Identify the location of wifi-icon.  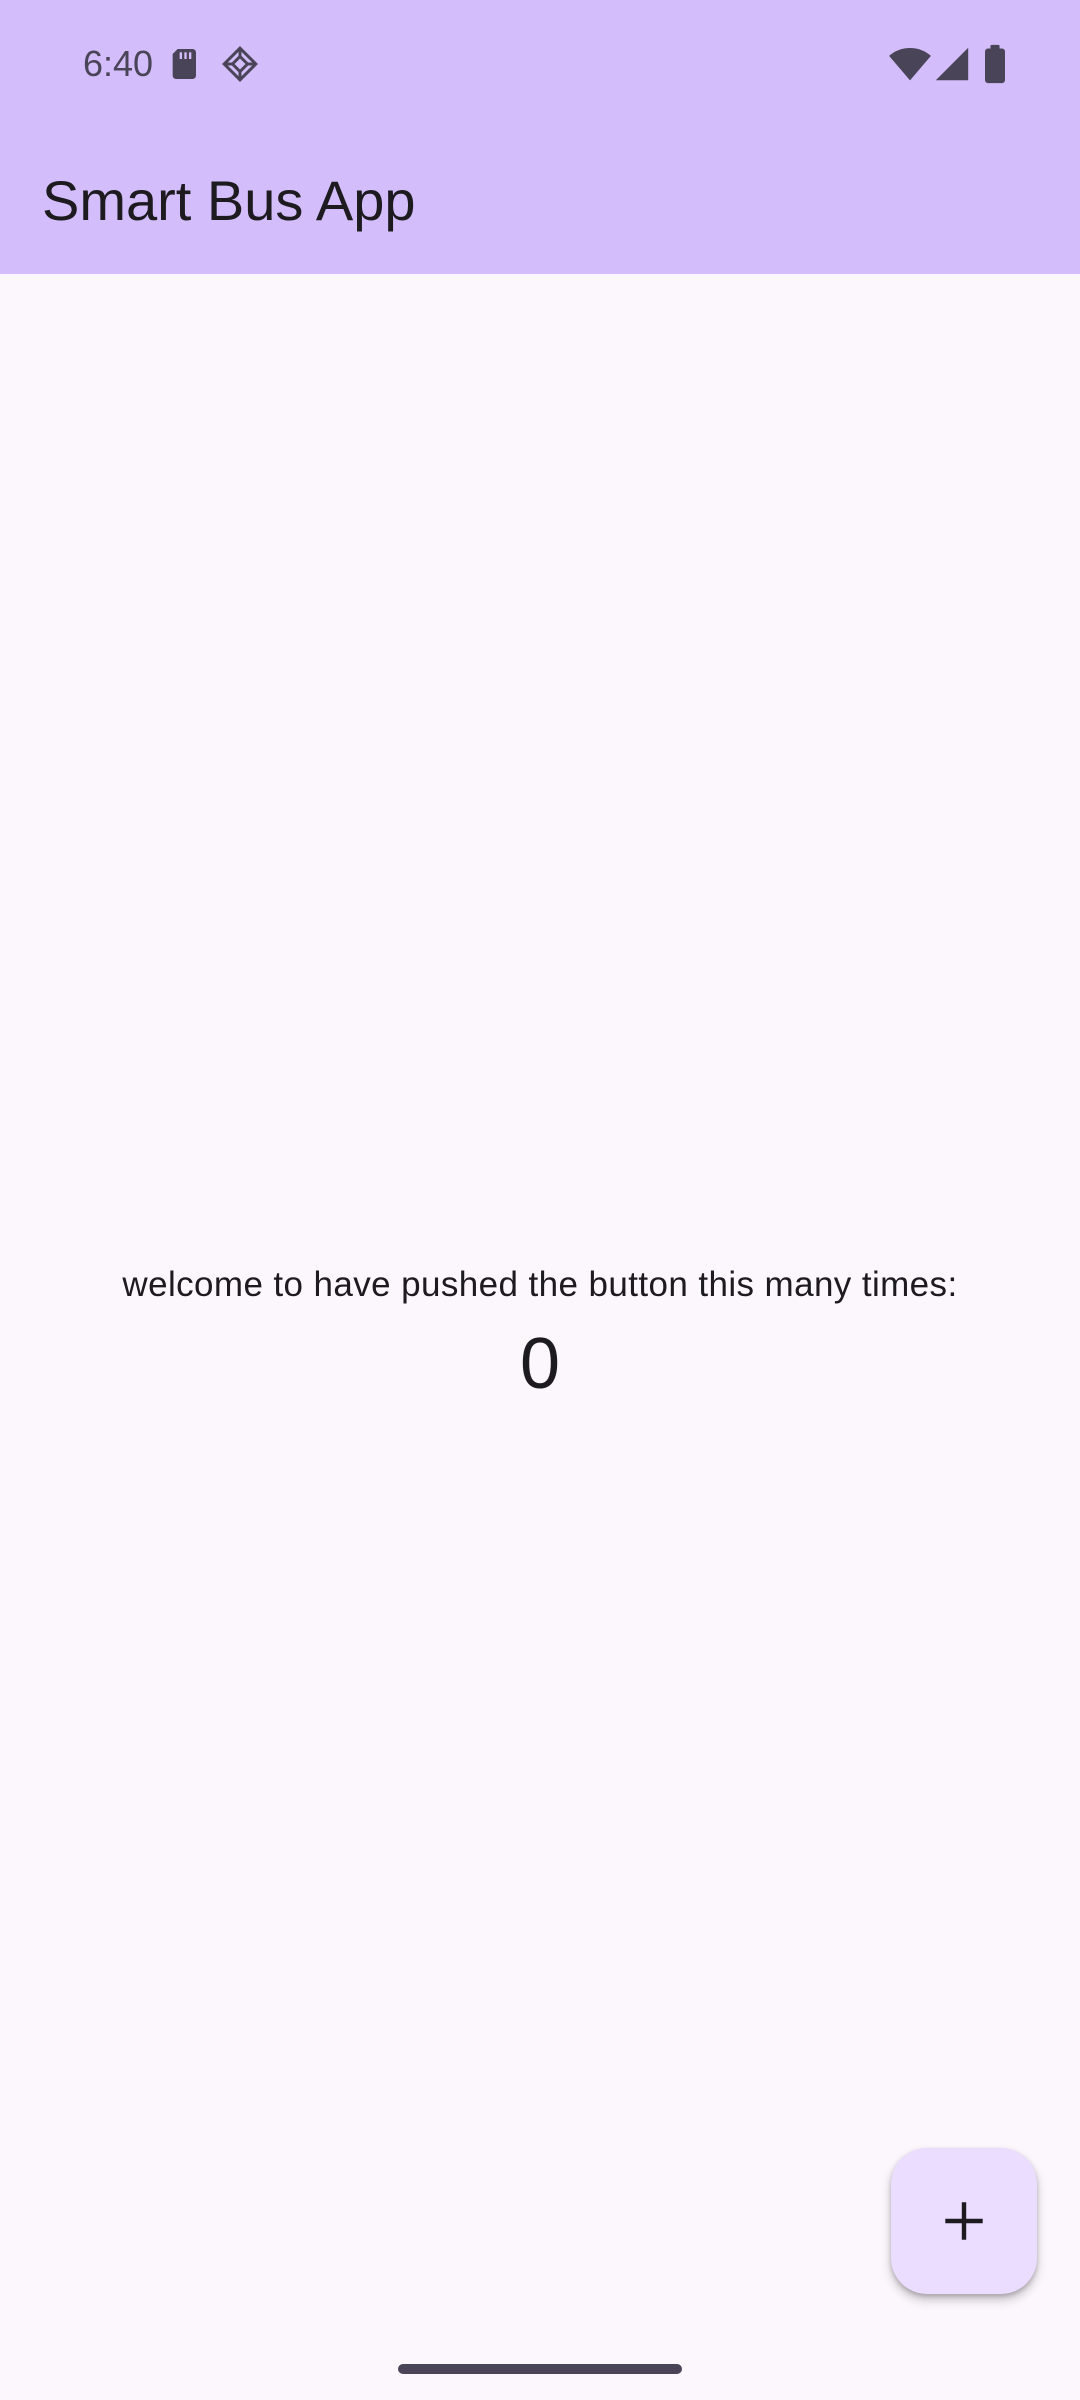
(910, 64).